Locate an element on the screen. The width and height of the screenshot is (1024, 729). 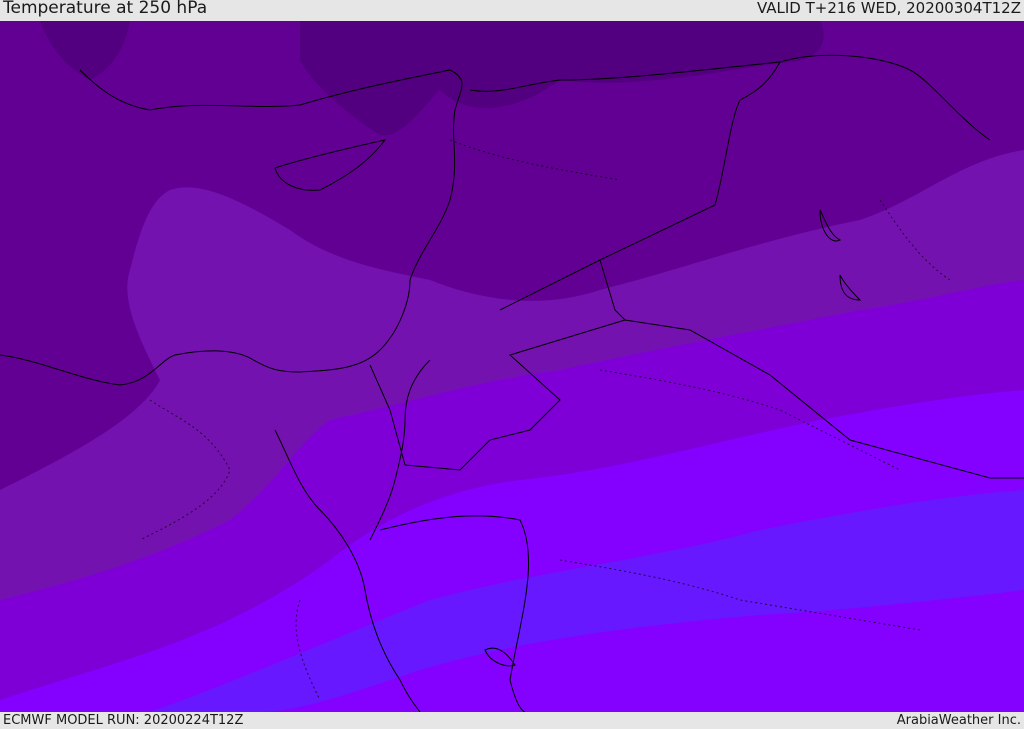
valid-time: VALID T+216 WED, 20200304T12Z is located at coordinates (888, 8).